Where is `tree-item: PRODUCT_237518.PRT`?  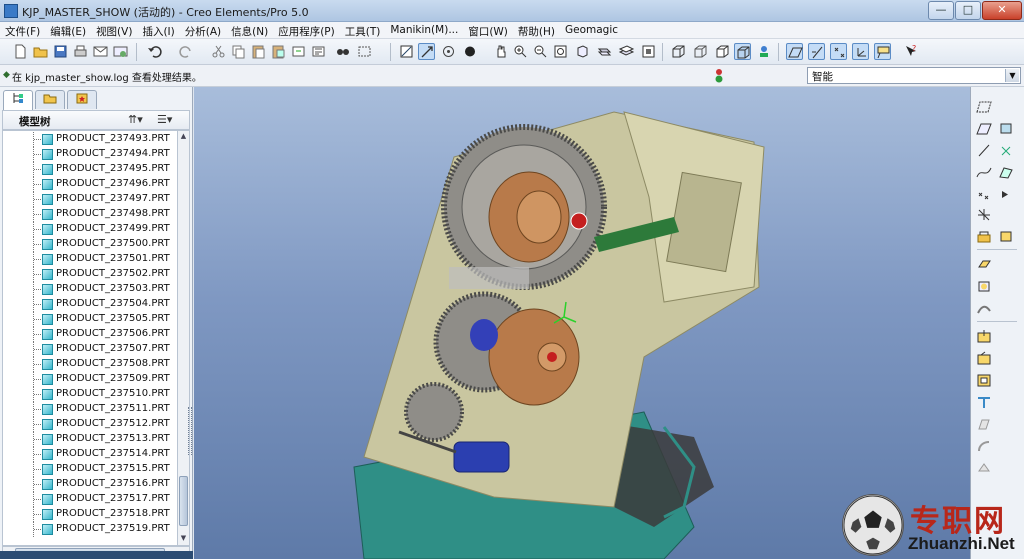 tree-item: PRODUCT_237518.PRT is located at coordinates (90, 514).